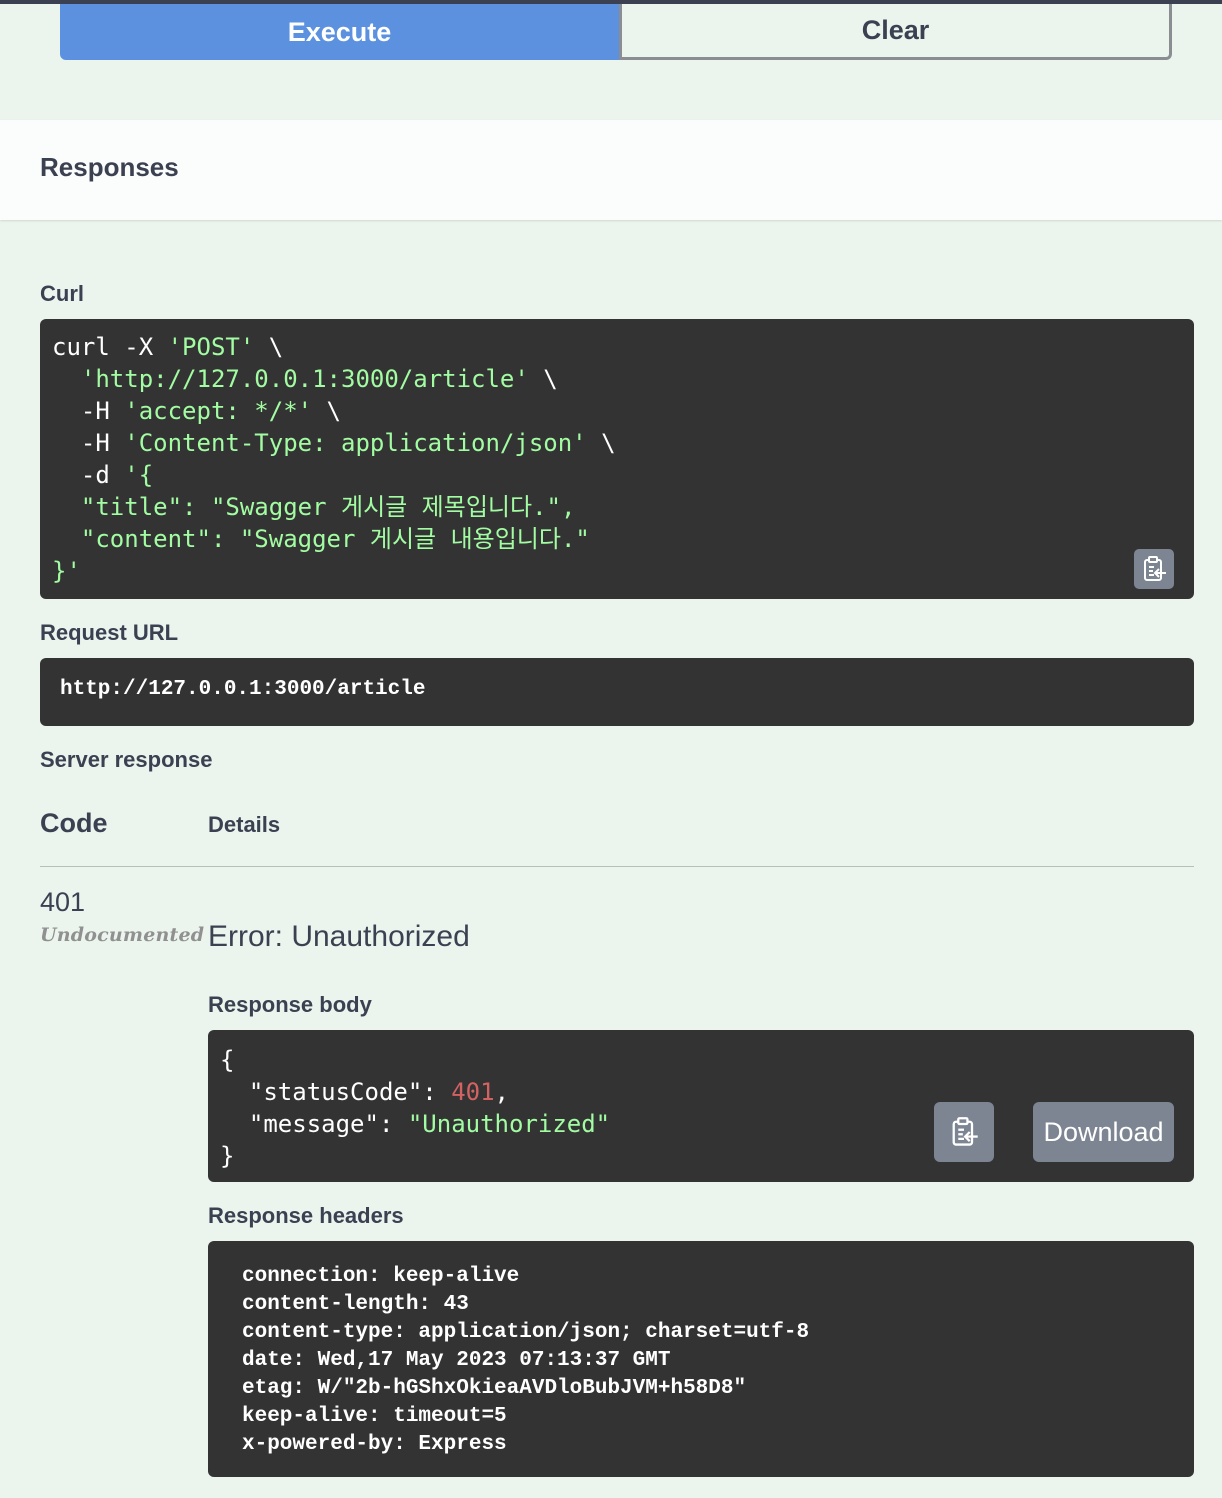  I want to click on execute-clear-group: Execute Clear, so click(616, 32).